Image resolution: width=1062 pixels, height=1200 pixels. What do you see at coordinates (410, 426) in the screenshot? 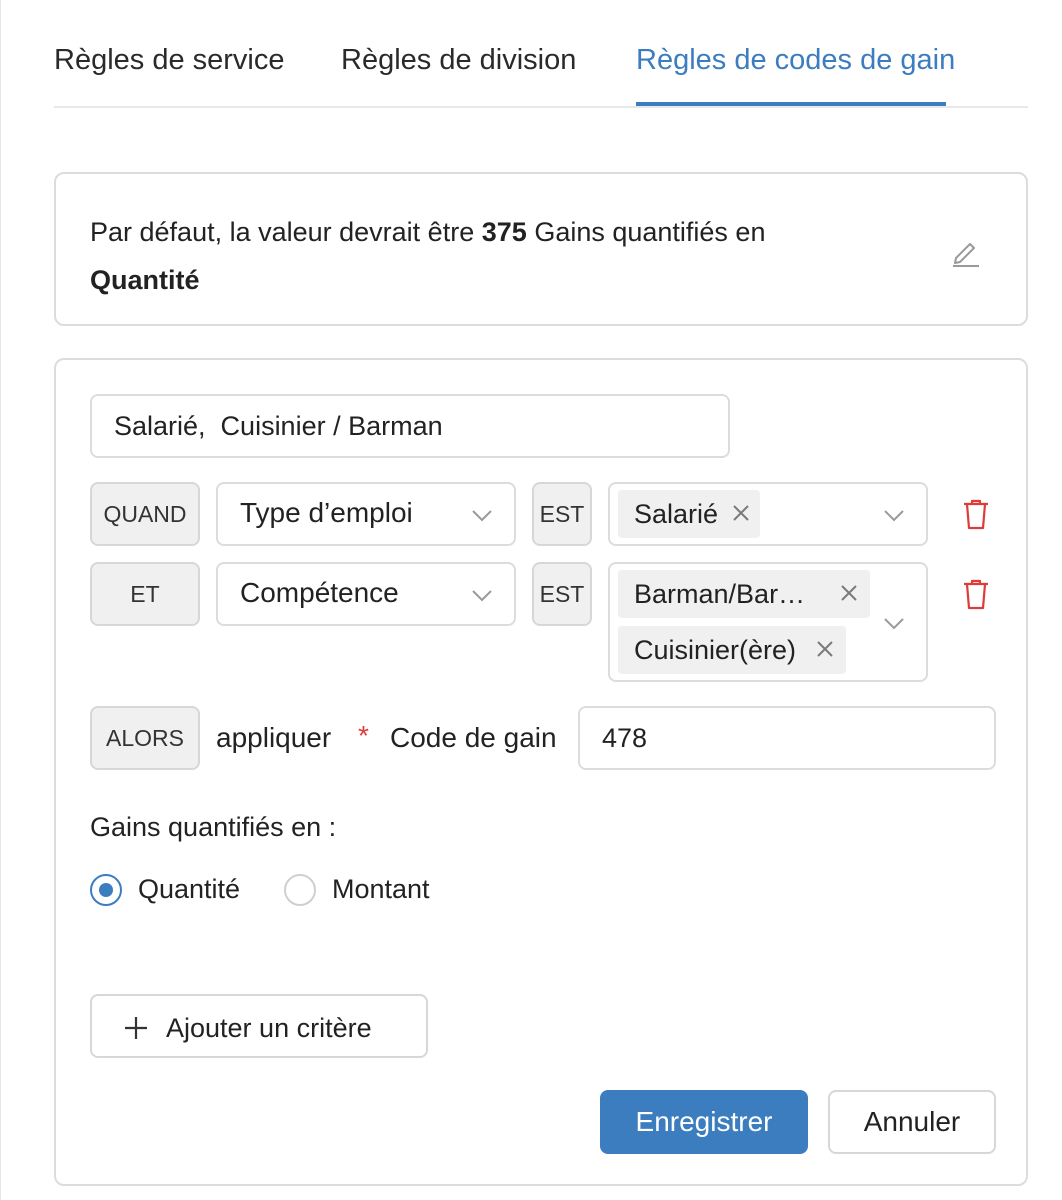
I see `rule-name-input` at bounding box center [410, 426].